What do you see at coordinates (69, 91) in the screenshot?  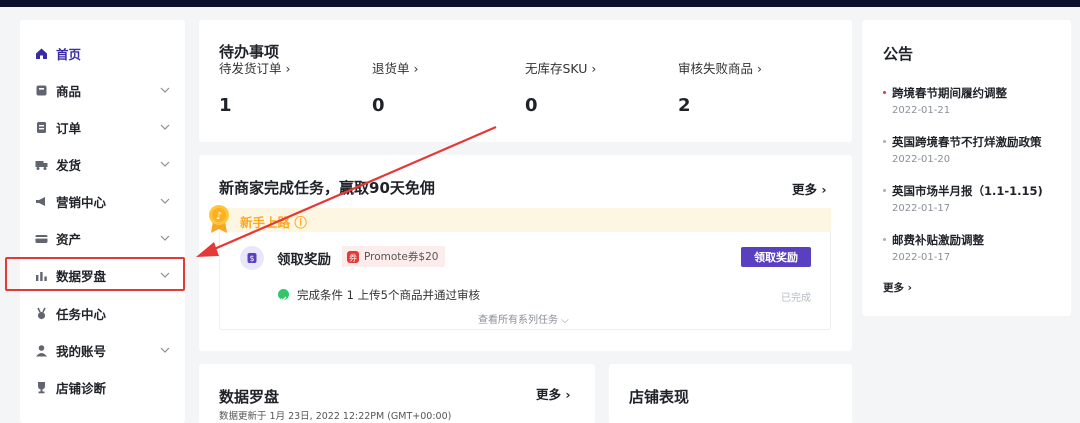 I see `sidebar-item-label: 商品` at bounding box center [69, 91].